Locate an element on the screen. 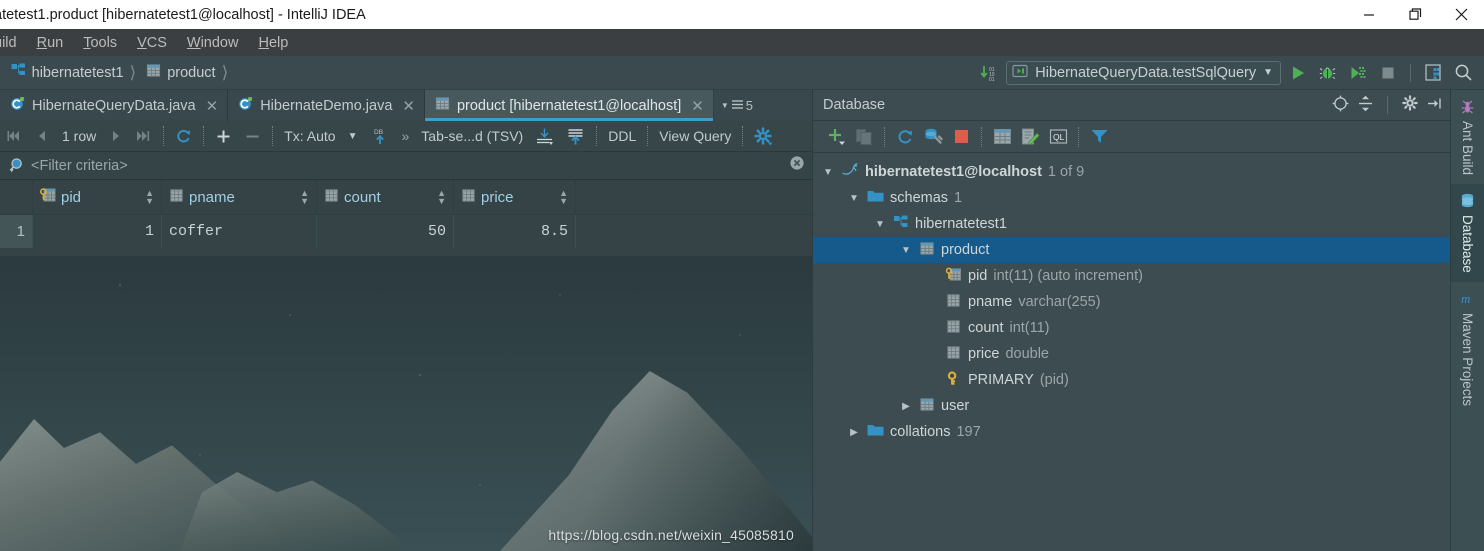 Image resolution: width=1484 pixels, height=551 pixels. hide-icon is located at coordinates (1434, 105).